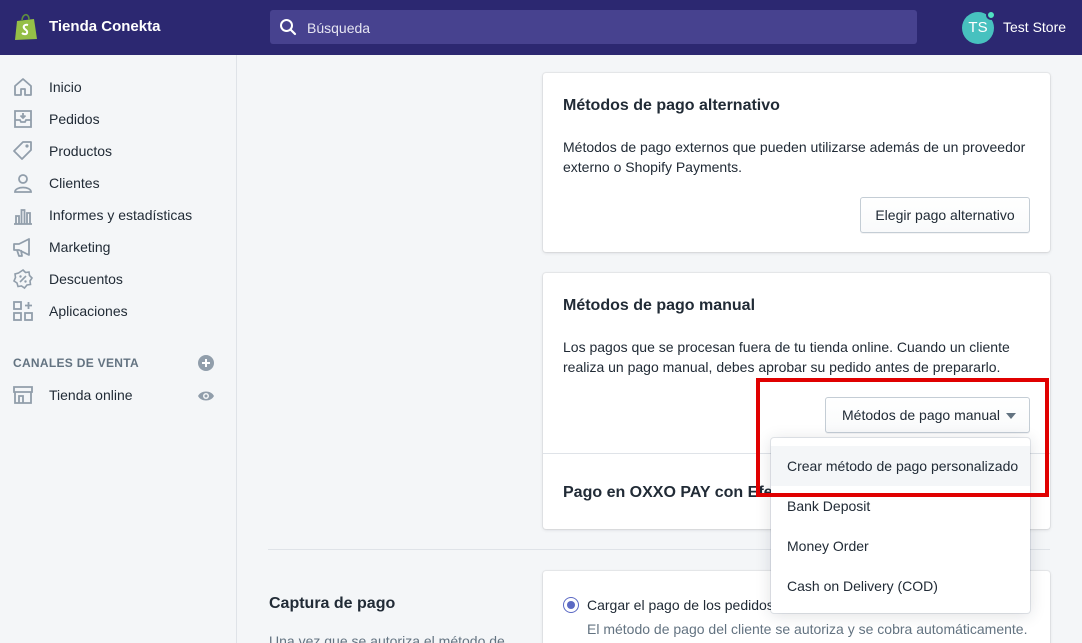  What do you see at coordinates (1034, 27) in the screenshot?
I see `user-name: Test Store` at bounding box center [1034, 27].